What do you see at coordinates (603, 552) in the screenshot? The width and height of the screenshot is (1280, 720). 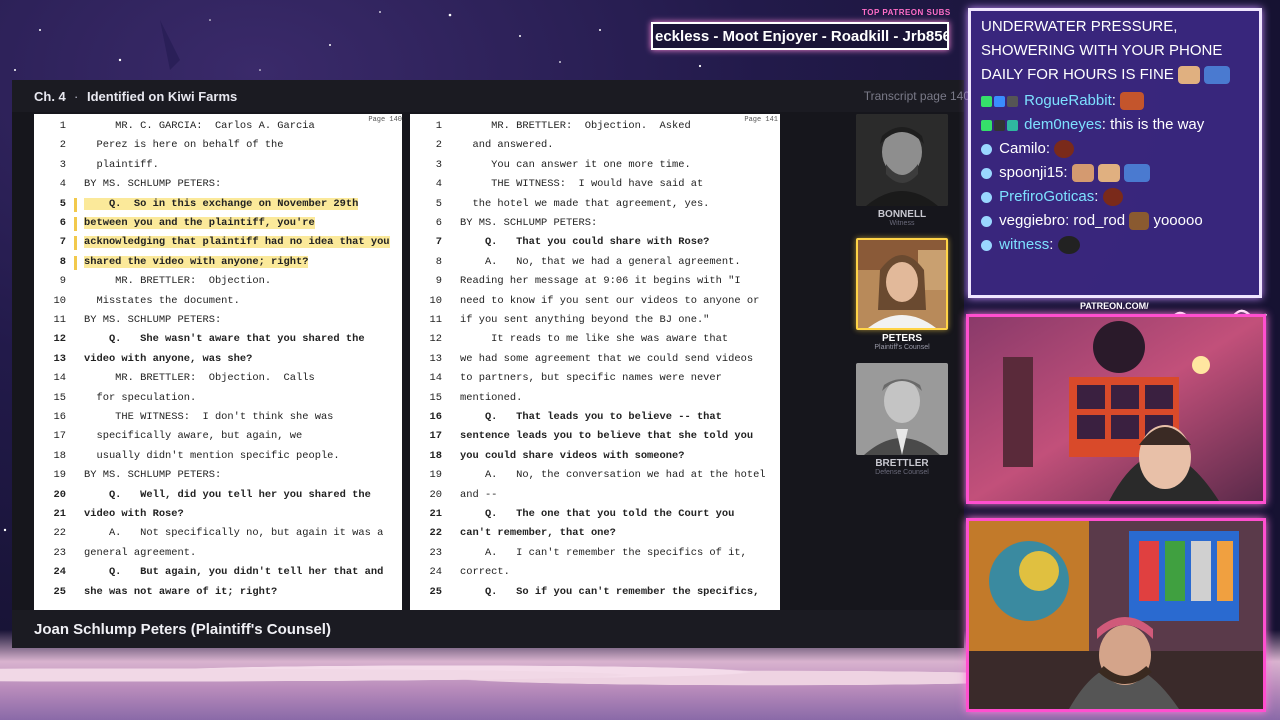 I see `line-text: A. I can't remember the specifics of it,` at bounding box center [603, 552].